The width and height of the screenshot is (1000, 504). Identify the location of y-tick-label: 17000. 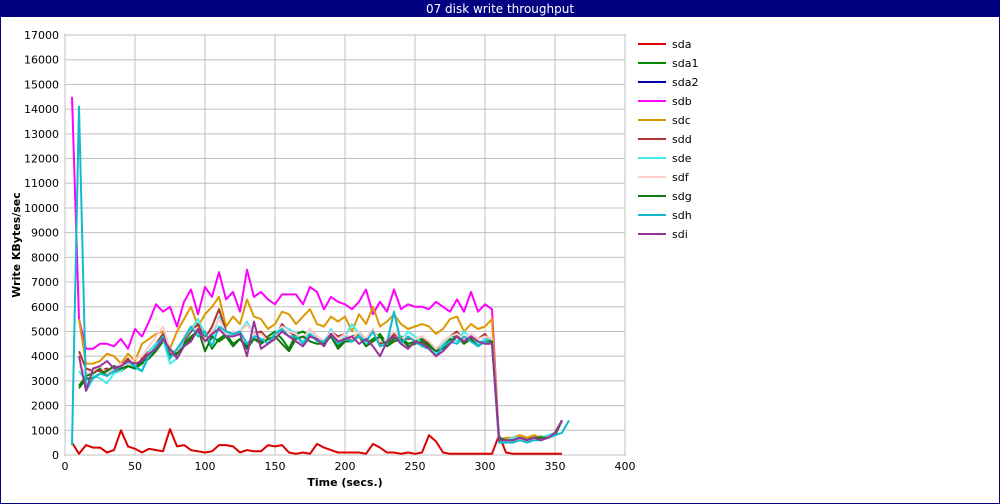
(41, 35).